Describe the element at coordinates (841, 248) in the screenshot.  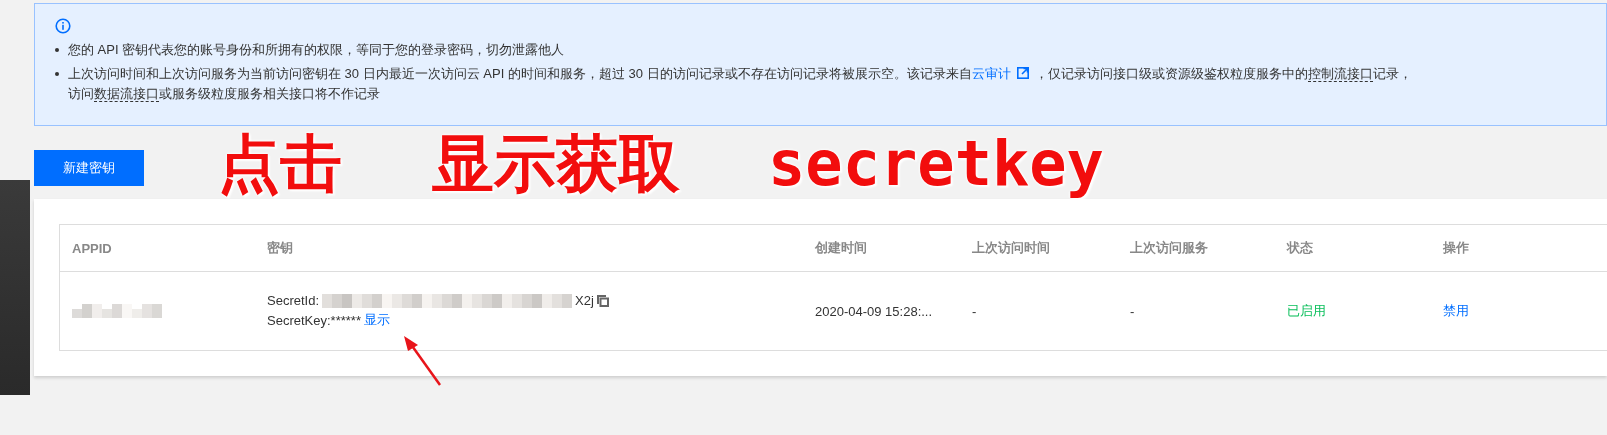
I see `column-header: 创建时间` at that location.